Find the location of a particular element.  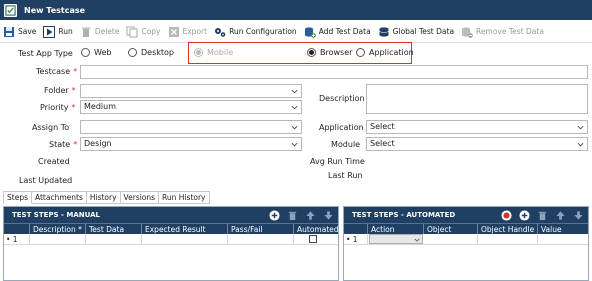

application-label: Application is located at coordinates (341, 127).